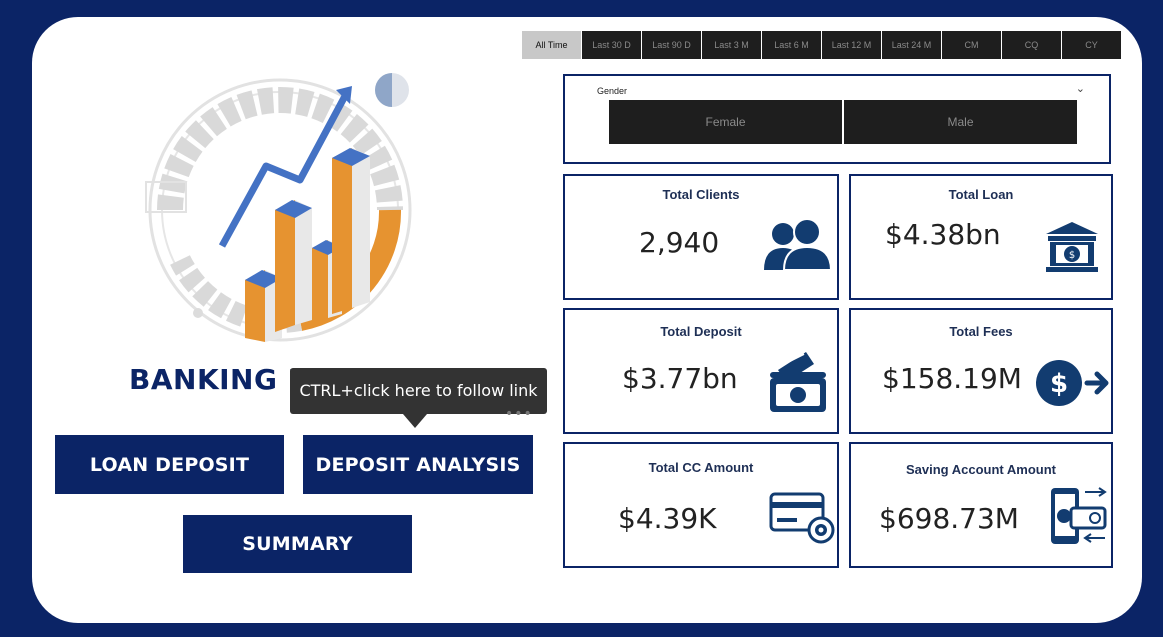 The height and width of the screenshot is (637, 1163). I want to click on tab-last-12-m: Last 12 M, so click(851, 45).